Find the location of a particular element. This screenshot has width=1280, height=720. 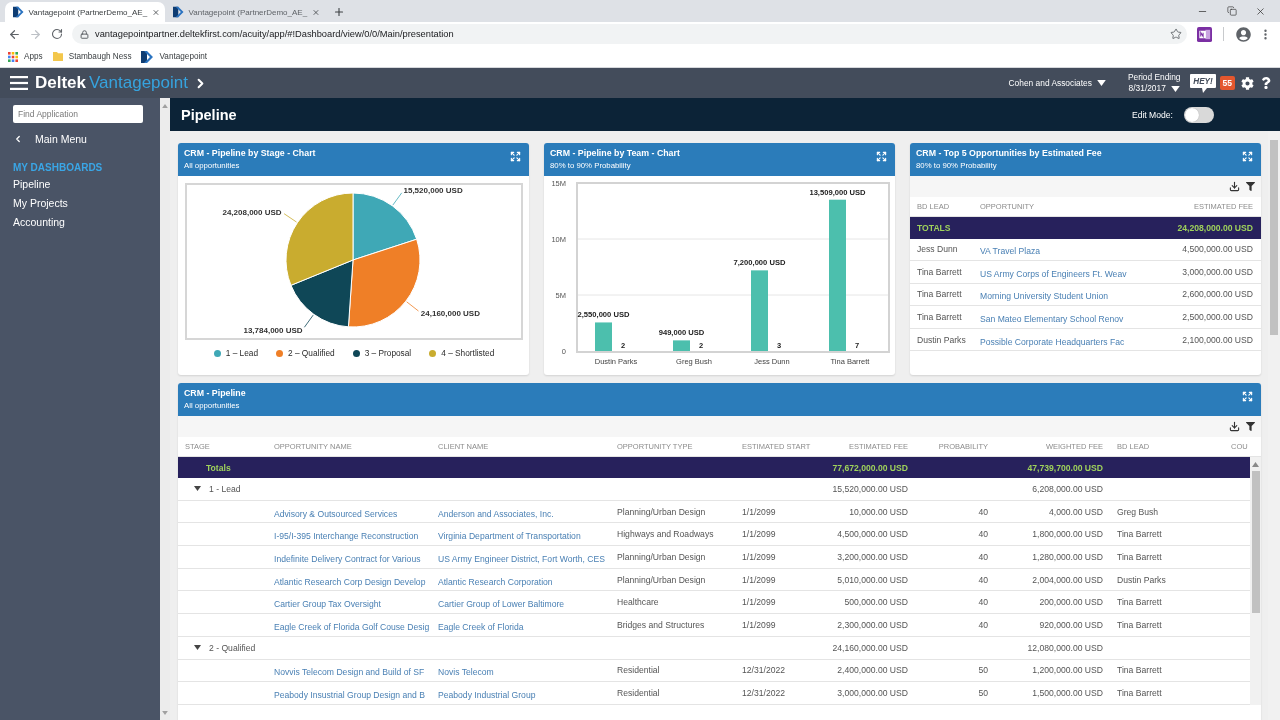

section-heading: MY DASHBOARDS is located at coordinates (58, 167).